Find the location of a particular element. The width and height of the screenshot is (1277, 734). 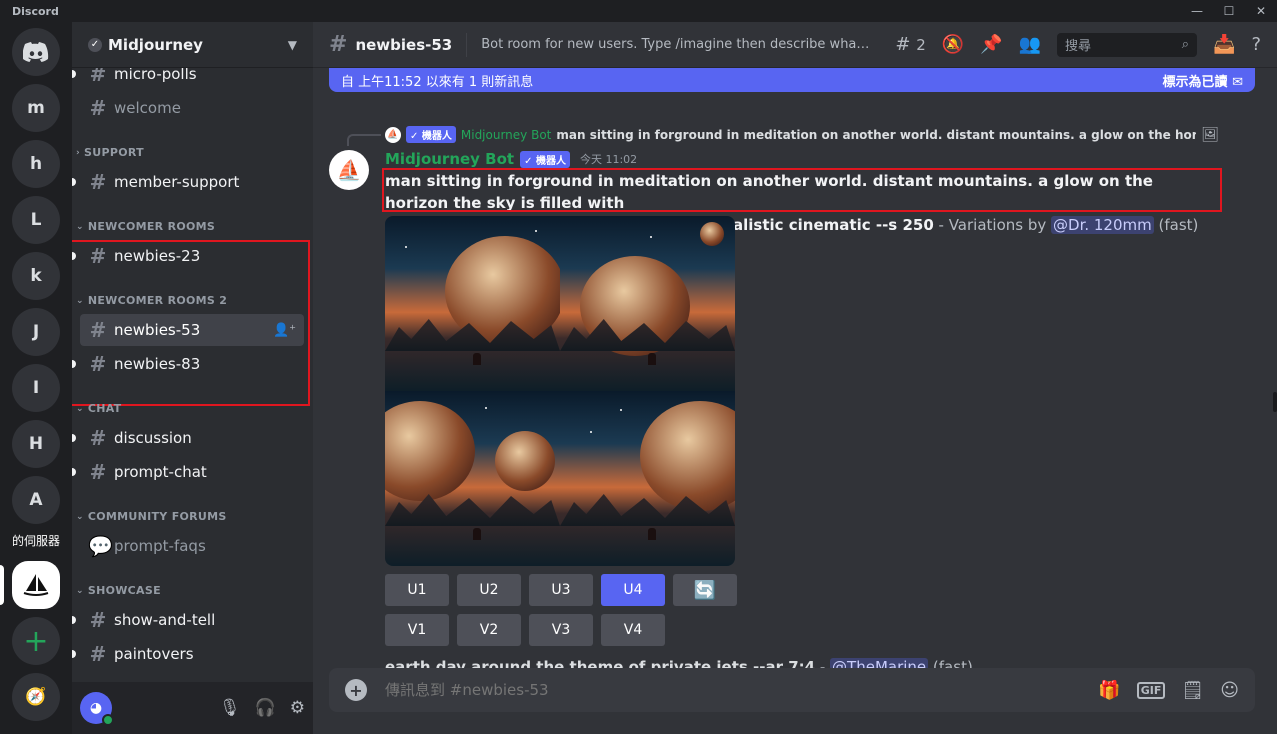

server-J: J is located at coordinates (36, 332).